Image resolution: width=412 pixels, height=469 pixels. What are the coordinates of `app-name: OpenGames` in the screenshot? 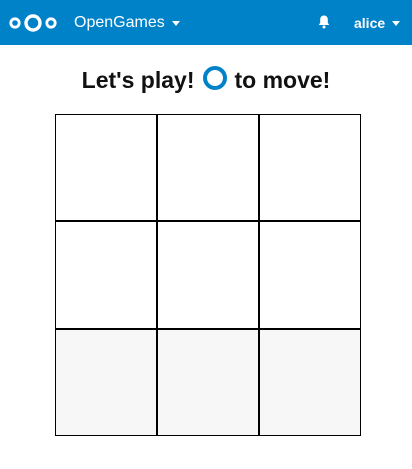 It's located at (119, 22).